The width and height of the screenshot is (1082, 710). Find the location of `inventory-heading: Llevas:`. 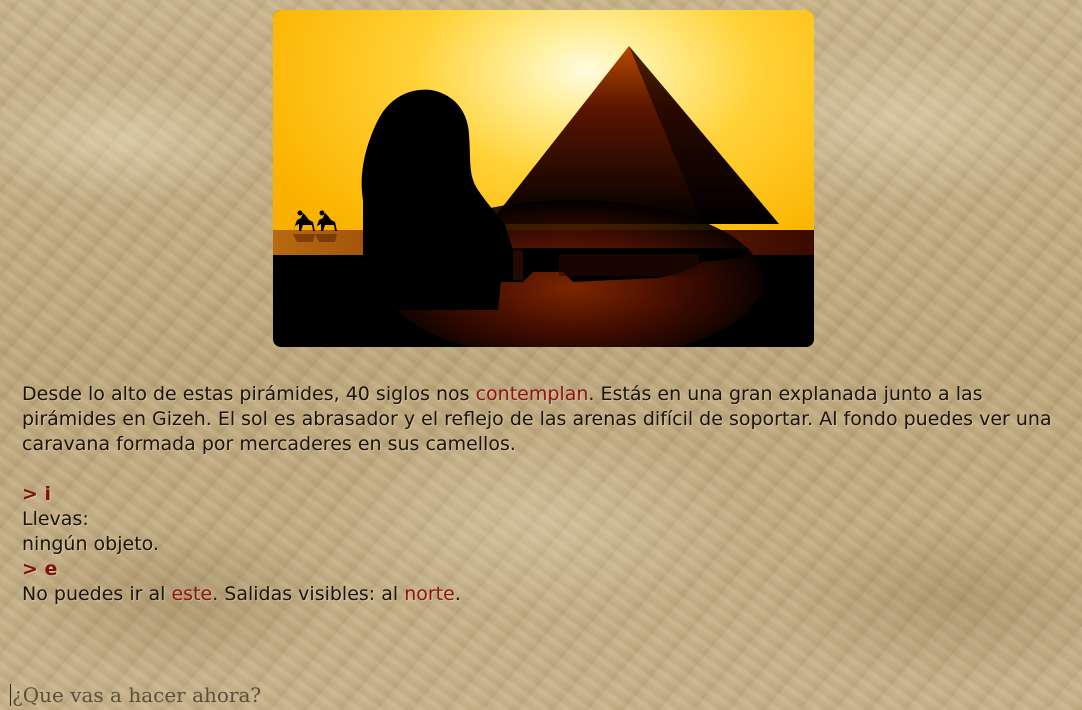

inventory-heading: Llevas: is located at coordinates (55, 519).